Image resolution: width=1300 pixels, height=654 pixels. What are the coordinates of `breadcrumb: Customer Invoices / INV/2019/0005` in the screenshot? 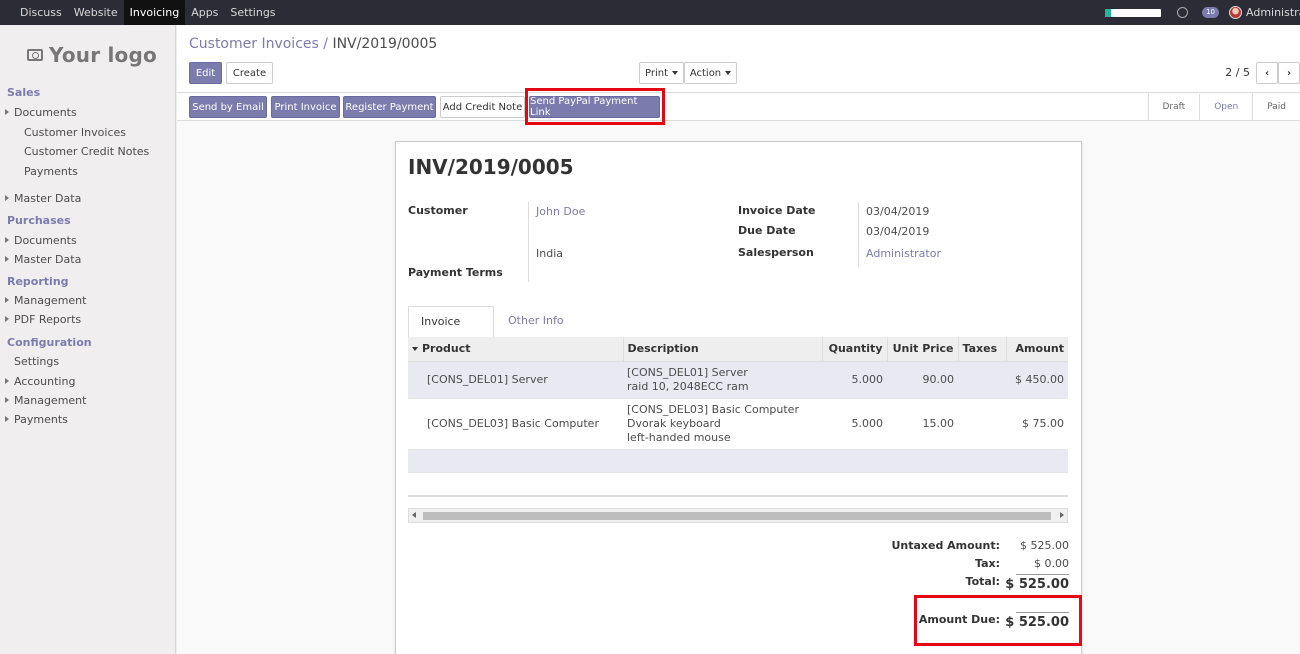 It's located at (313, 44).